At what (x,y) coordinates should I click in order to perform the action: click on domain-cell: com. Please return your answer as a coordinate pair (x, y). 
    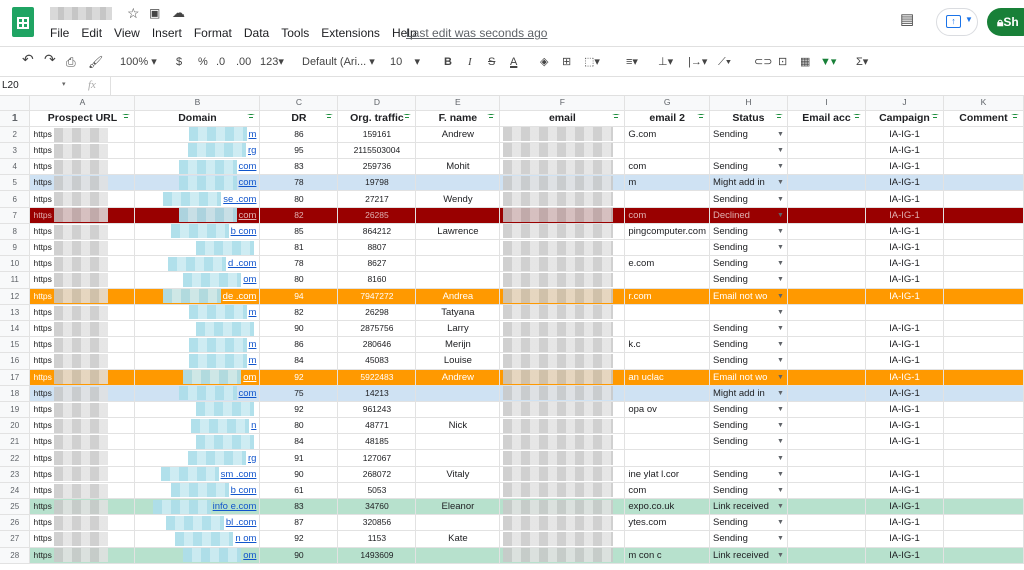
    Looking at the image, I should click on (197, 215).